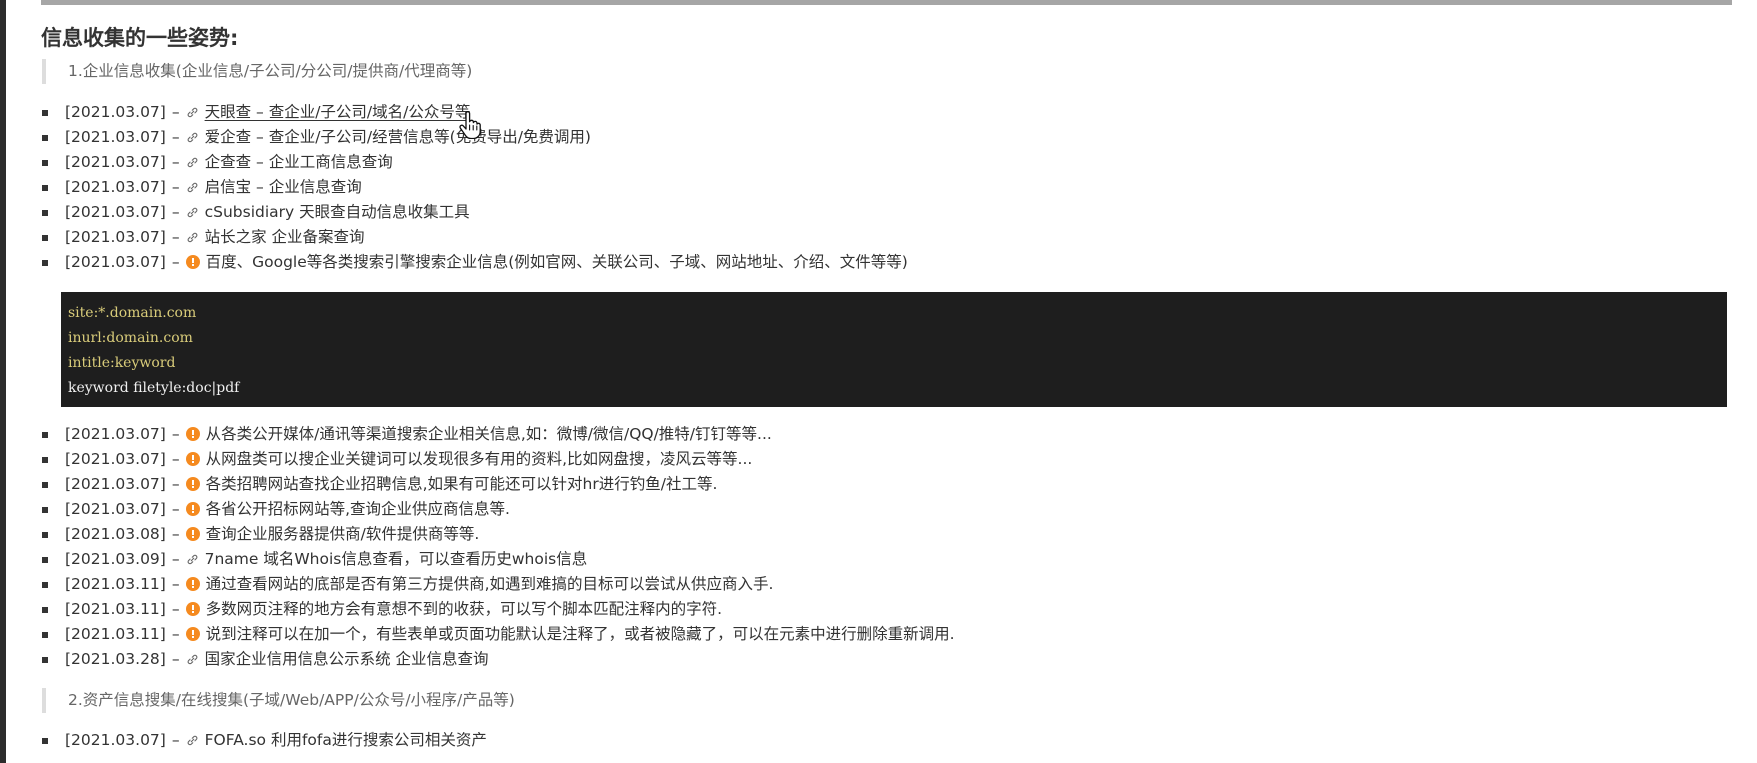 The image size is (1757, 763). Describe the element at coordinates (337, 212) in the screenshot. I see `item-link-csubsidiary: cSubsidiary 天眼查自动信息收集工具` at that location.